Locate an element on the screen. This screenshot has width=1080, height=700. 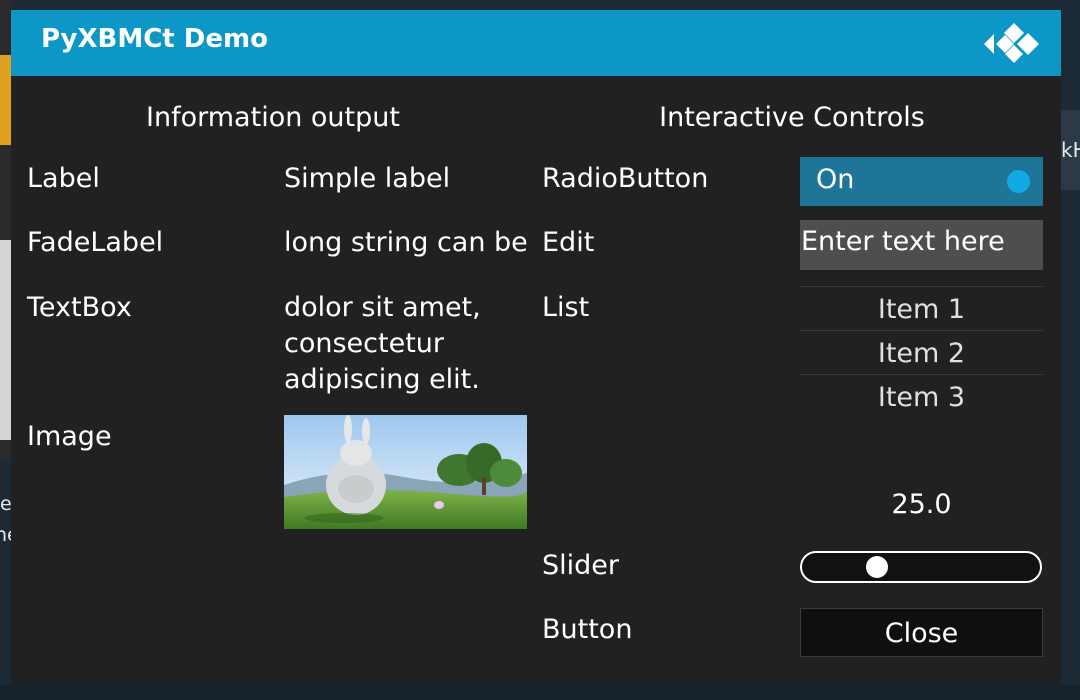
background-text-fragment: e is located at coordinates (6, 504).